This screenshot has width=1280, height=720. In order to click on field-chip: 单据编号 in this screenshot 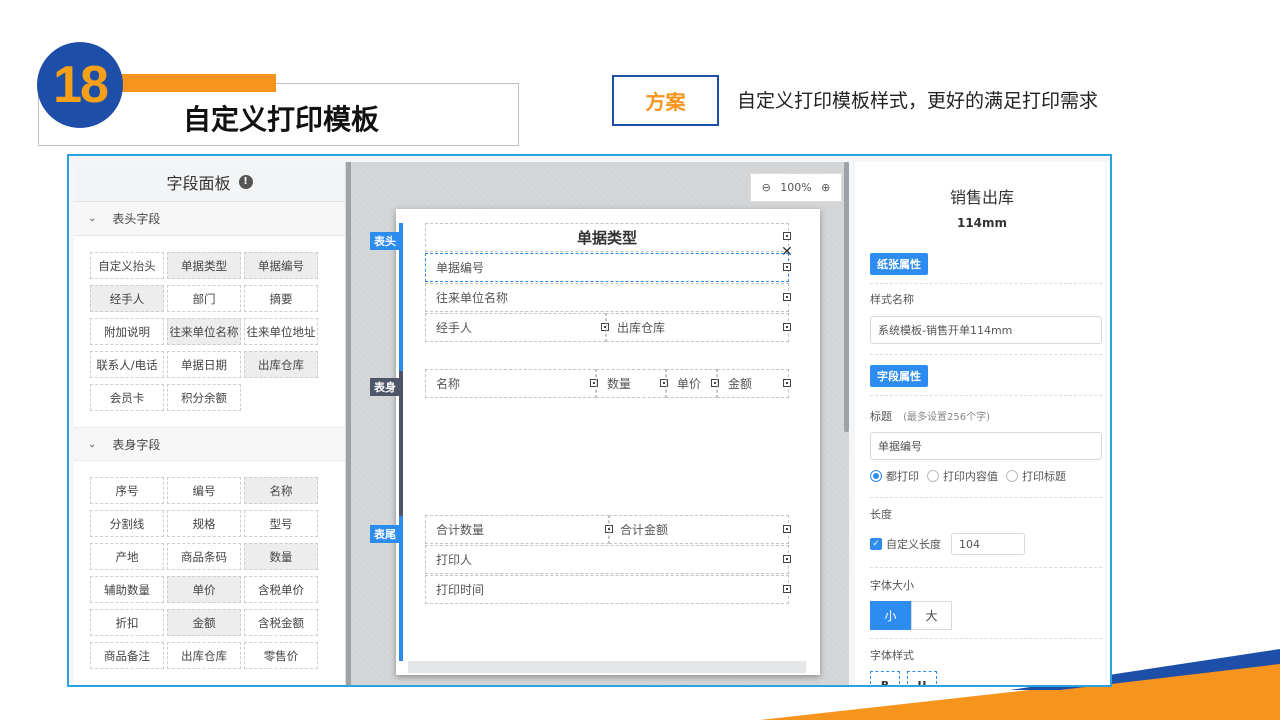, I will do `click(281, 265)`.